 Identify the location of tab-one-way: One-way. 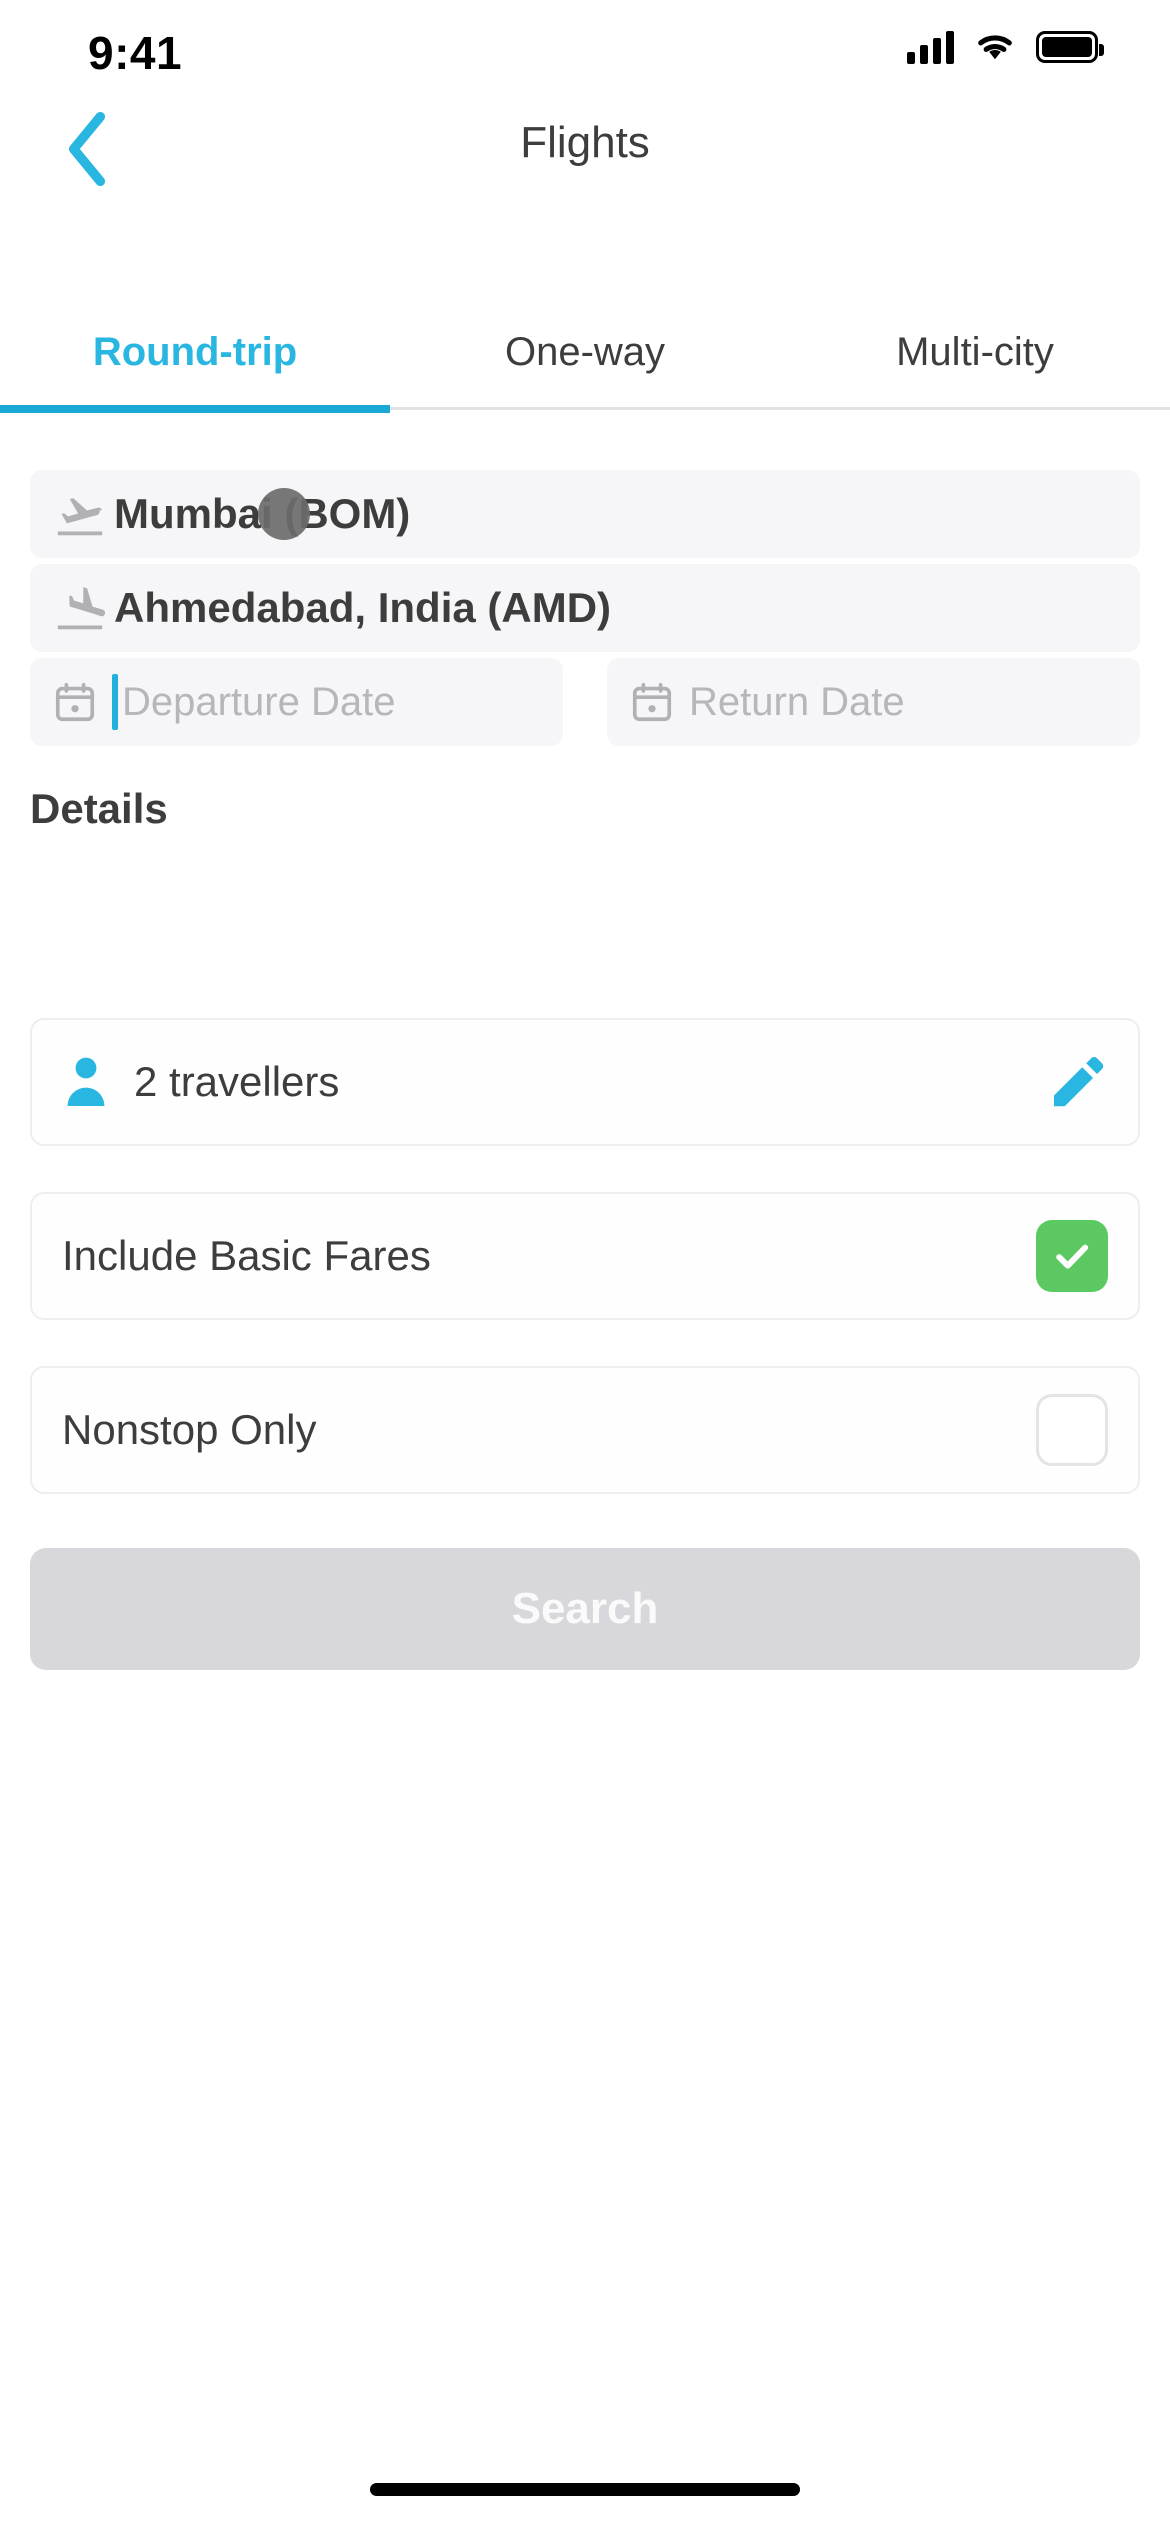
(585, 352).